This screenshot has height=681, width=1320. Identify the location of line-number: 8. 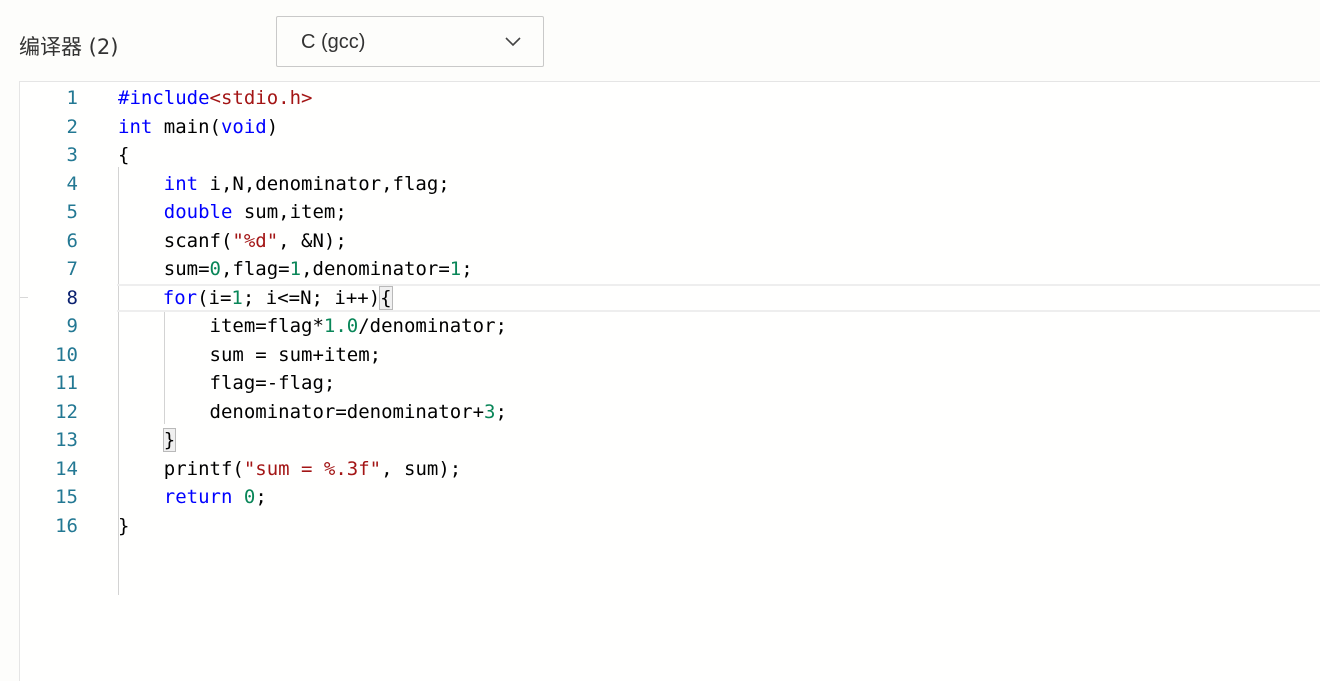
(72, 297).